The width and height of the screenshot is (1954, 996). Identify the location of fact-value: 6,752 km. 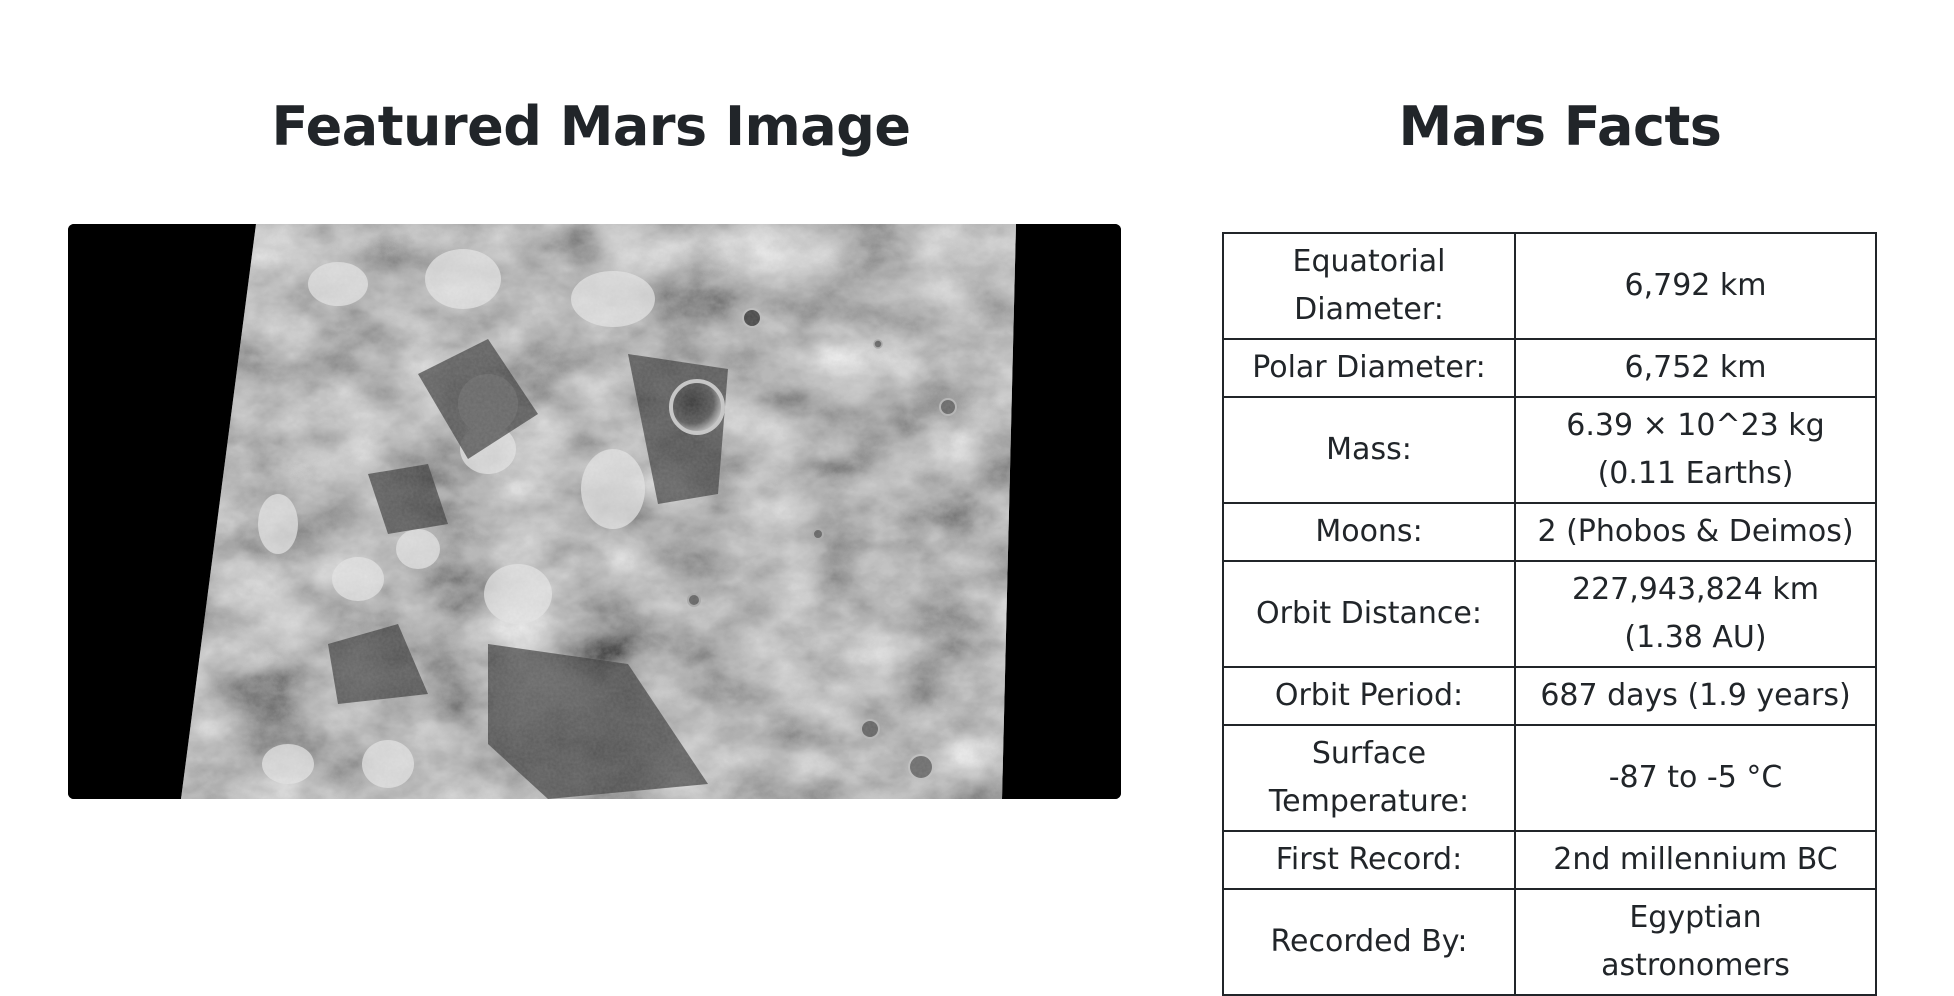
(1695, 368).